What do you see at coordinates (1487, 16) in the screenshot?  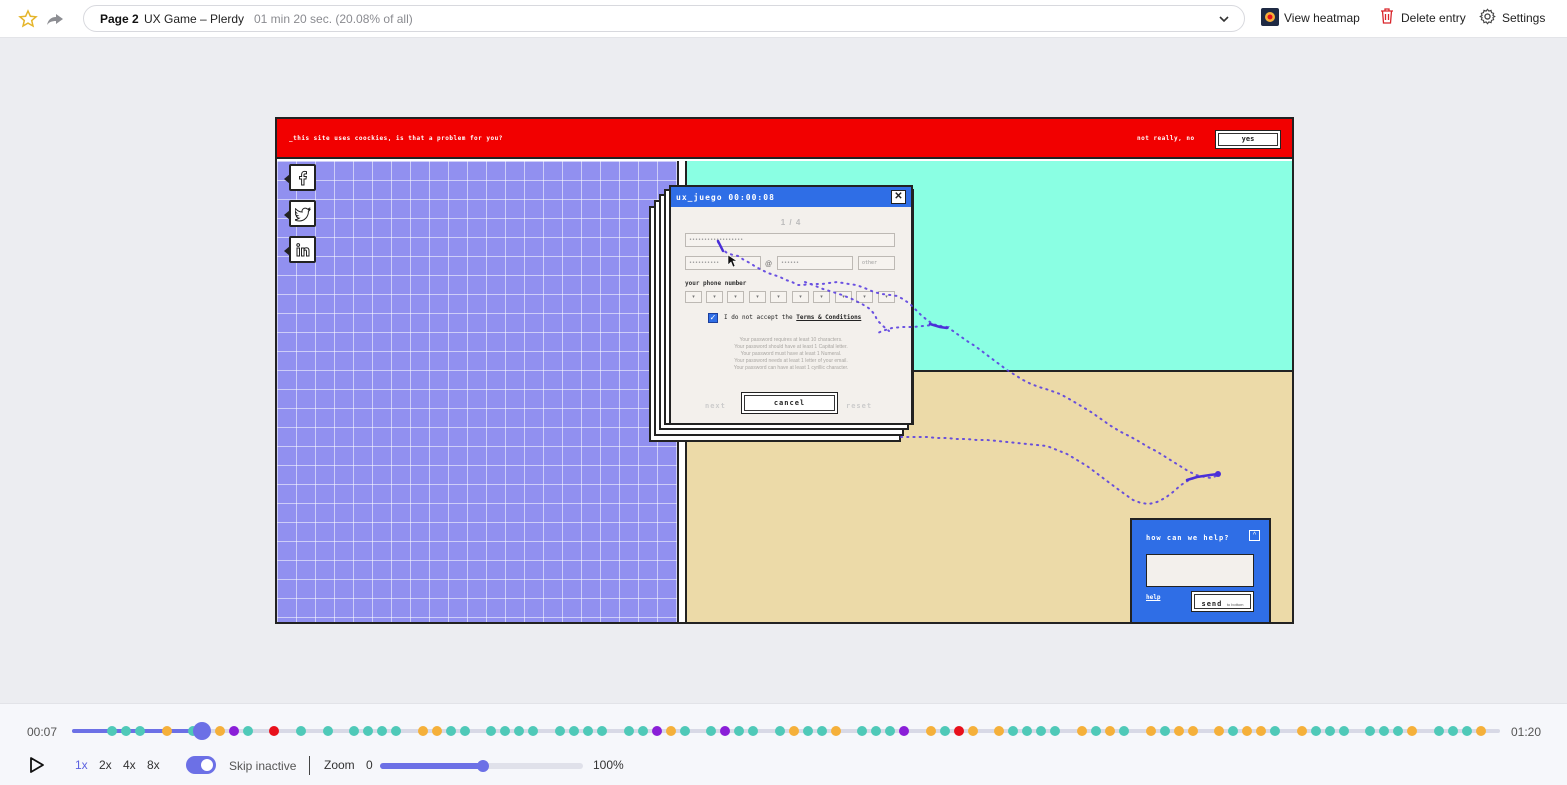 I see `gear-icon` at bounding box center [1487, 16].